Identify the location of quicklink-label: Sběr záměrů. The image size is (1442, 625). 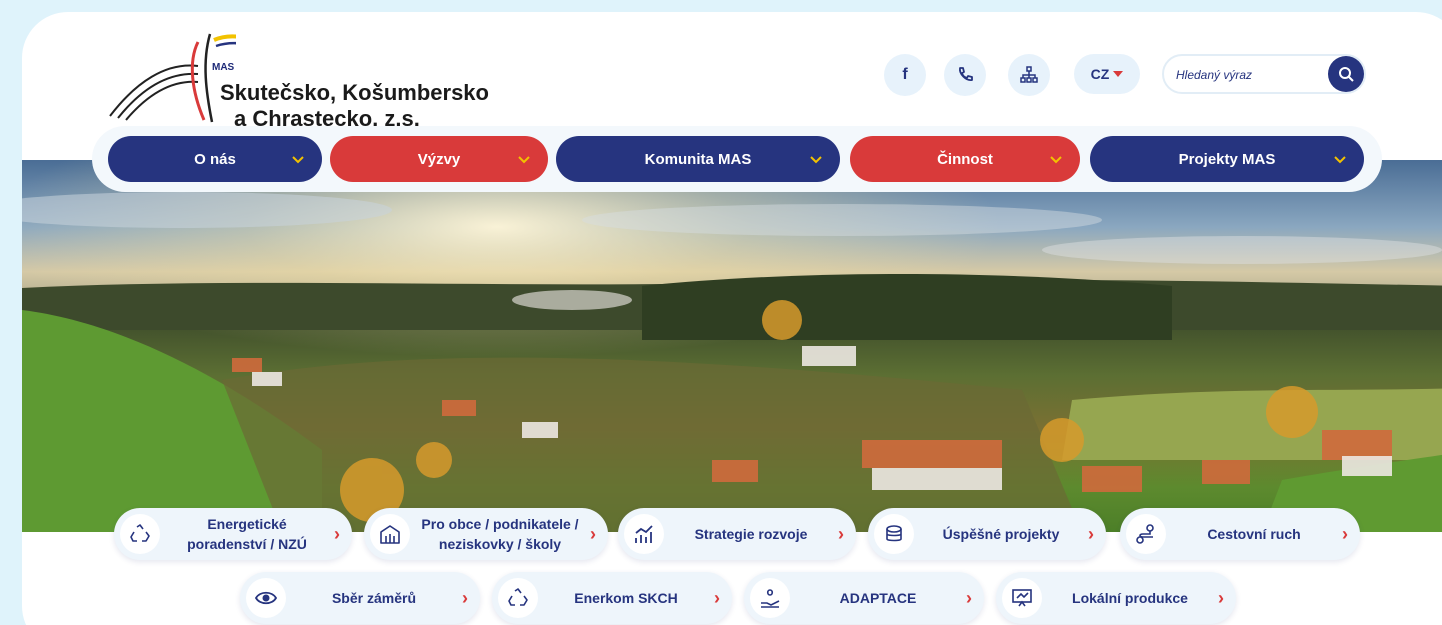
(374, 598).